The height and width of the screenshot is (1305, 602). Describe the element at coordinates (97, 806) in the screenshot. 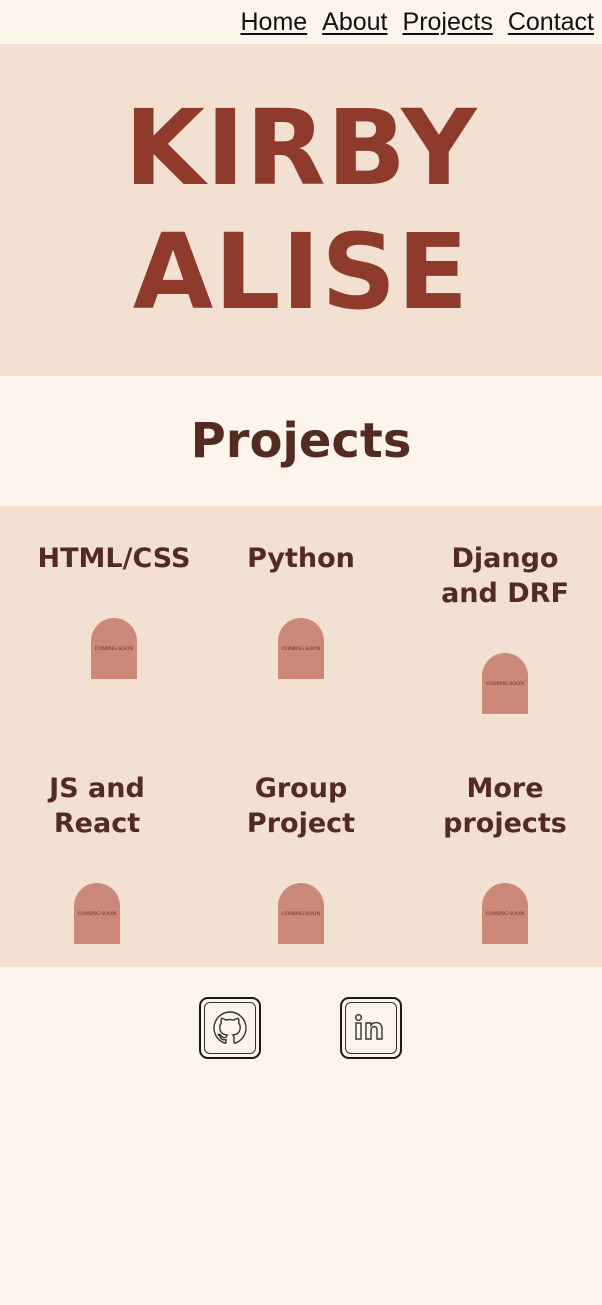

I see `project-card-title: JS and React` at that location.